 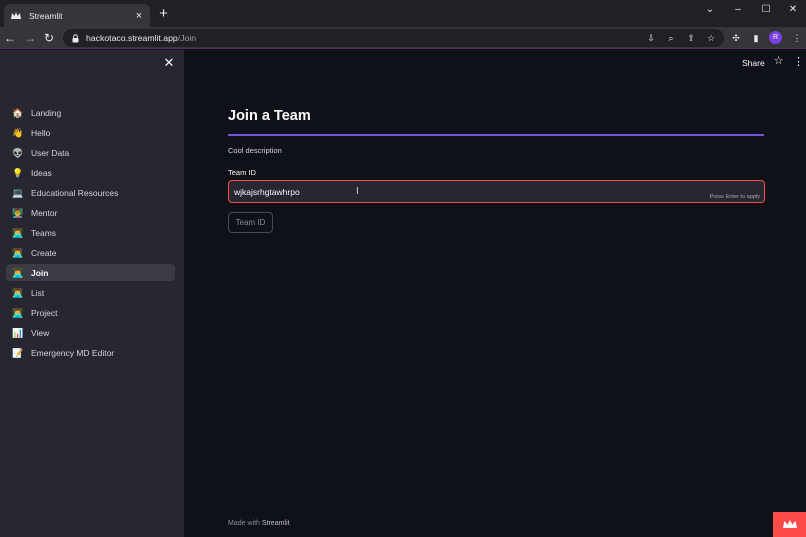 What do you see at coordinates (250, 222) in the screenshot?
I see `team-id-submit-button: Team ID` at bounding box center [250, 222].